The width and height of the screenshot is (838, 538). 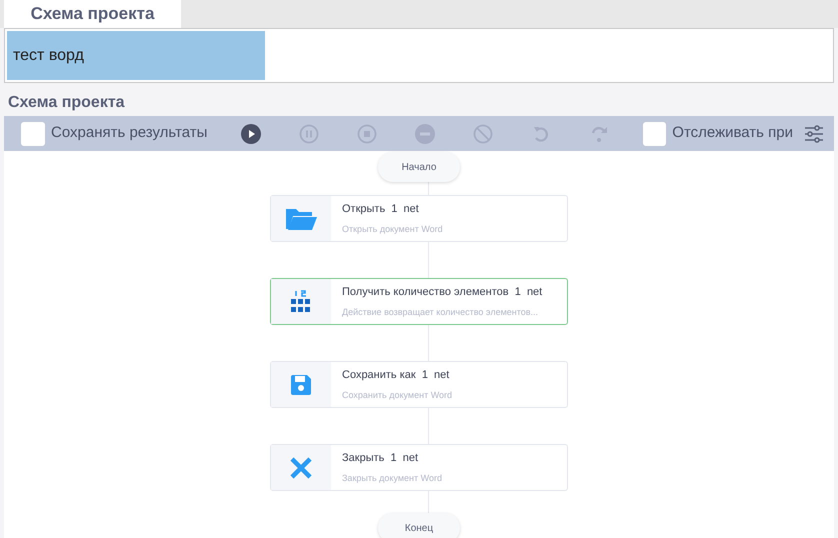 What do you see at coordinates (392, 229) in the screenshot?
I see `node-description: Открыть документ Word` at bounding box center [392, 229].